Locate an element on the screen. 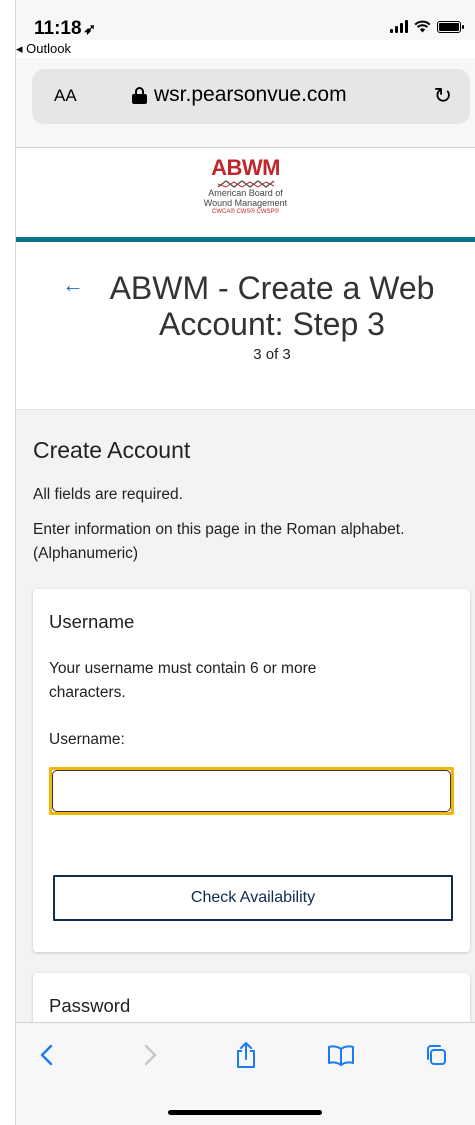 The image size is (475, 1125). address-bar: AA wsr.pearsonvue.com ↻ is located at coordinates (251, 96).